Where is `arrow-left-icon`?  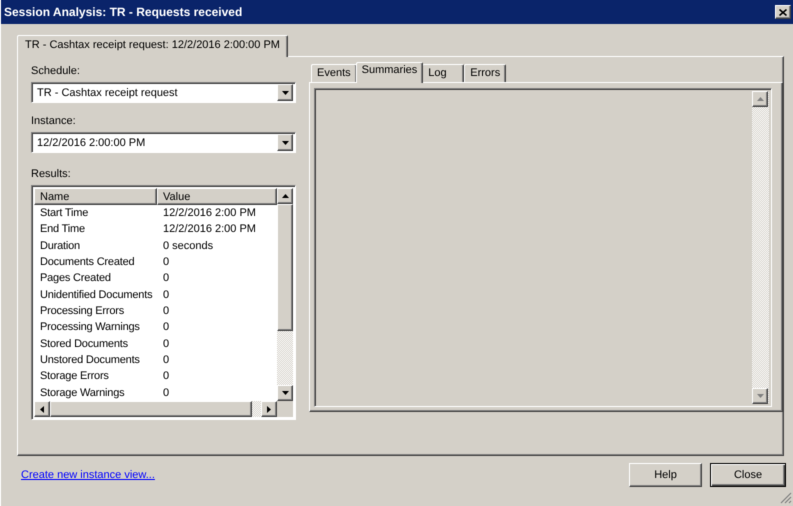 arrow-left-icon is located at coordinates (42, 409).